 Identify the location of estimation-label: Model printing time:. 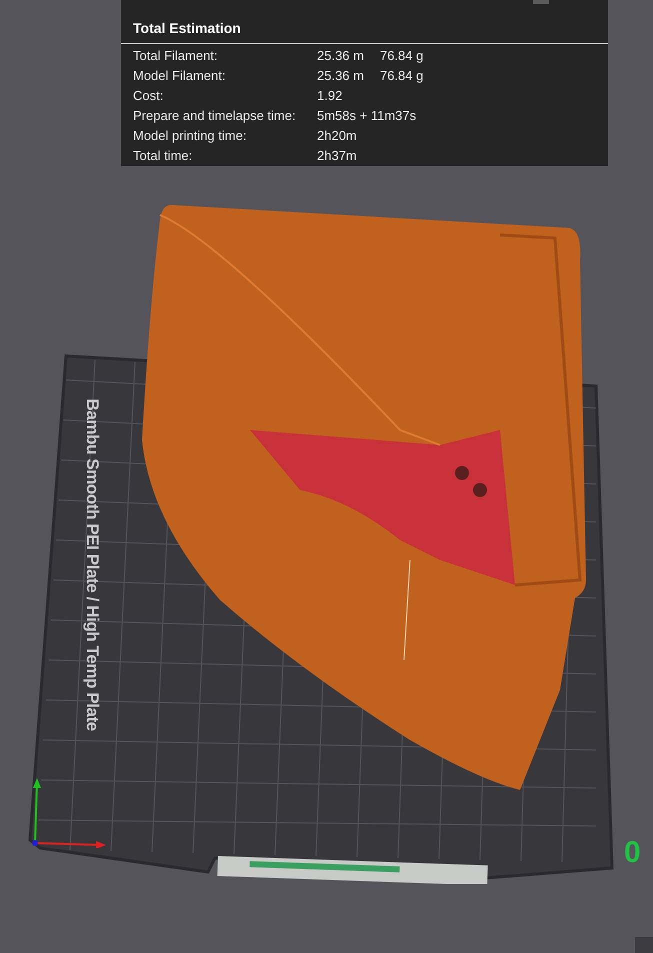
(190, 136).